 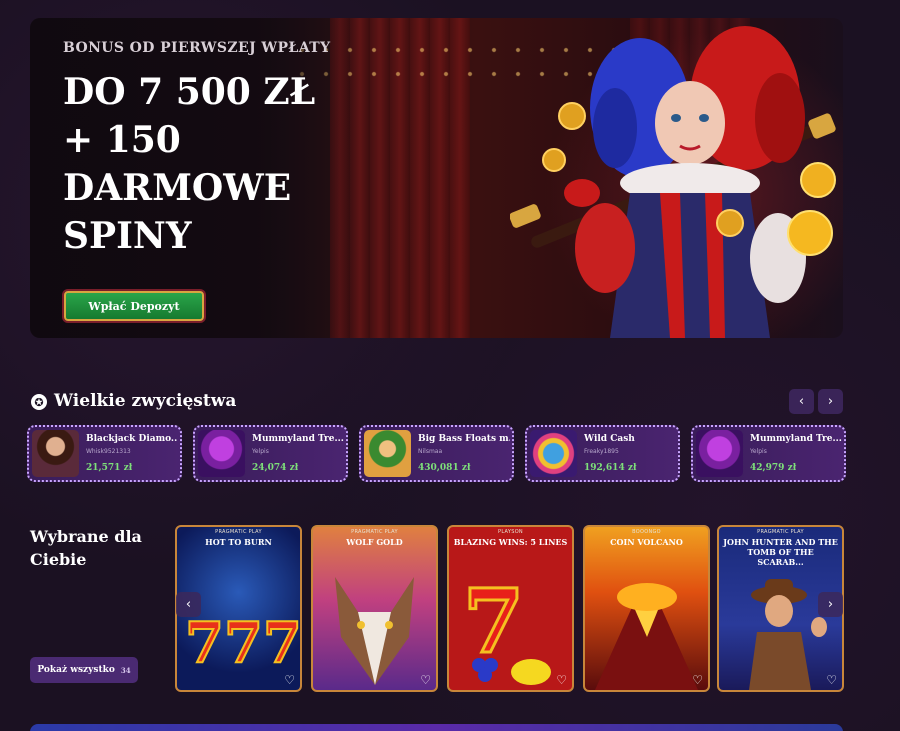 What do you see at coordinates (773, 468) in the screenshot?
I see `win-amount: 42,979 zł` at bounding box center [773, 468].